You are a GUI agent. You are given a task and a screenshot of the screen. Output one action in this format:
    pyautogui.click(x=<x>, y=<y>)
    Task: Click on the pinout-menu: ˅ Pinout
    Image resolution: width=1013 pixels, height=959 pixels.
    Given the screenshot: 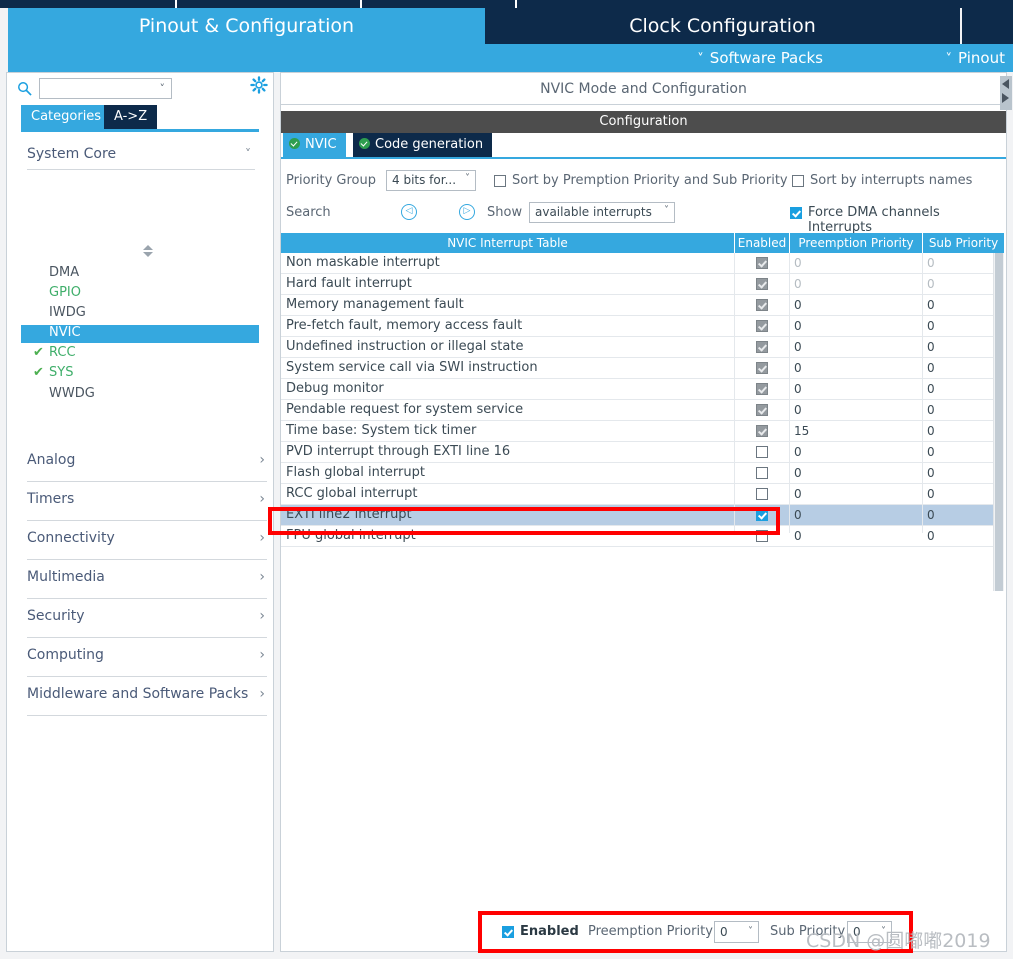 What is the action you would take?
    pyautogui.click(x=975, y=58)
    